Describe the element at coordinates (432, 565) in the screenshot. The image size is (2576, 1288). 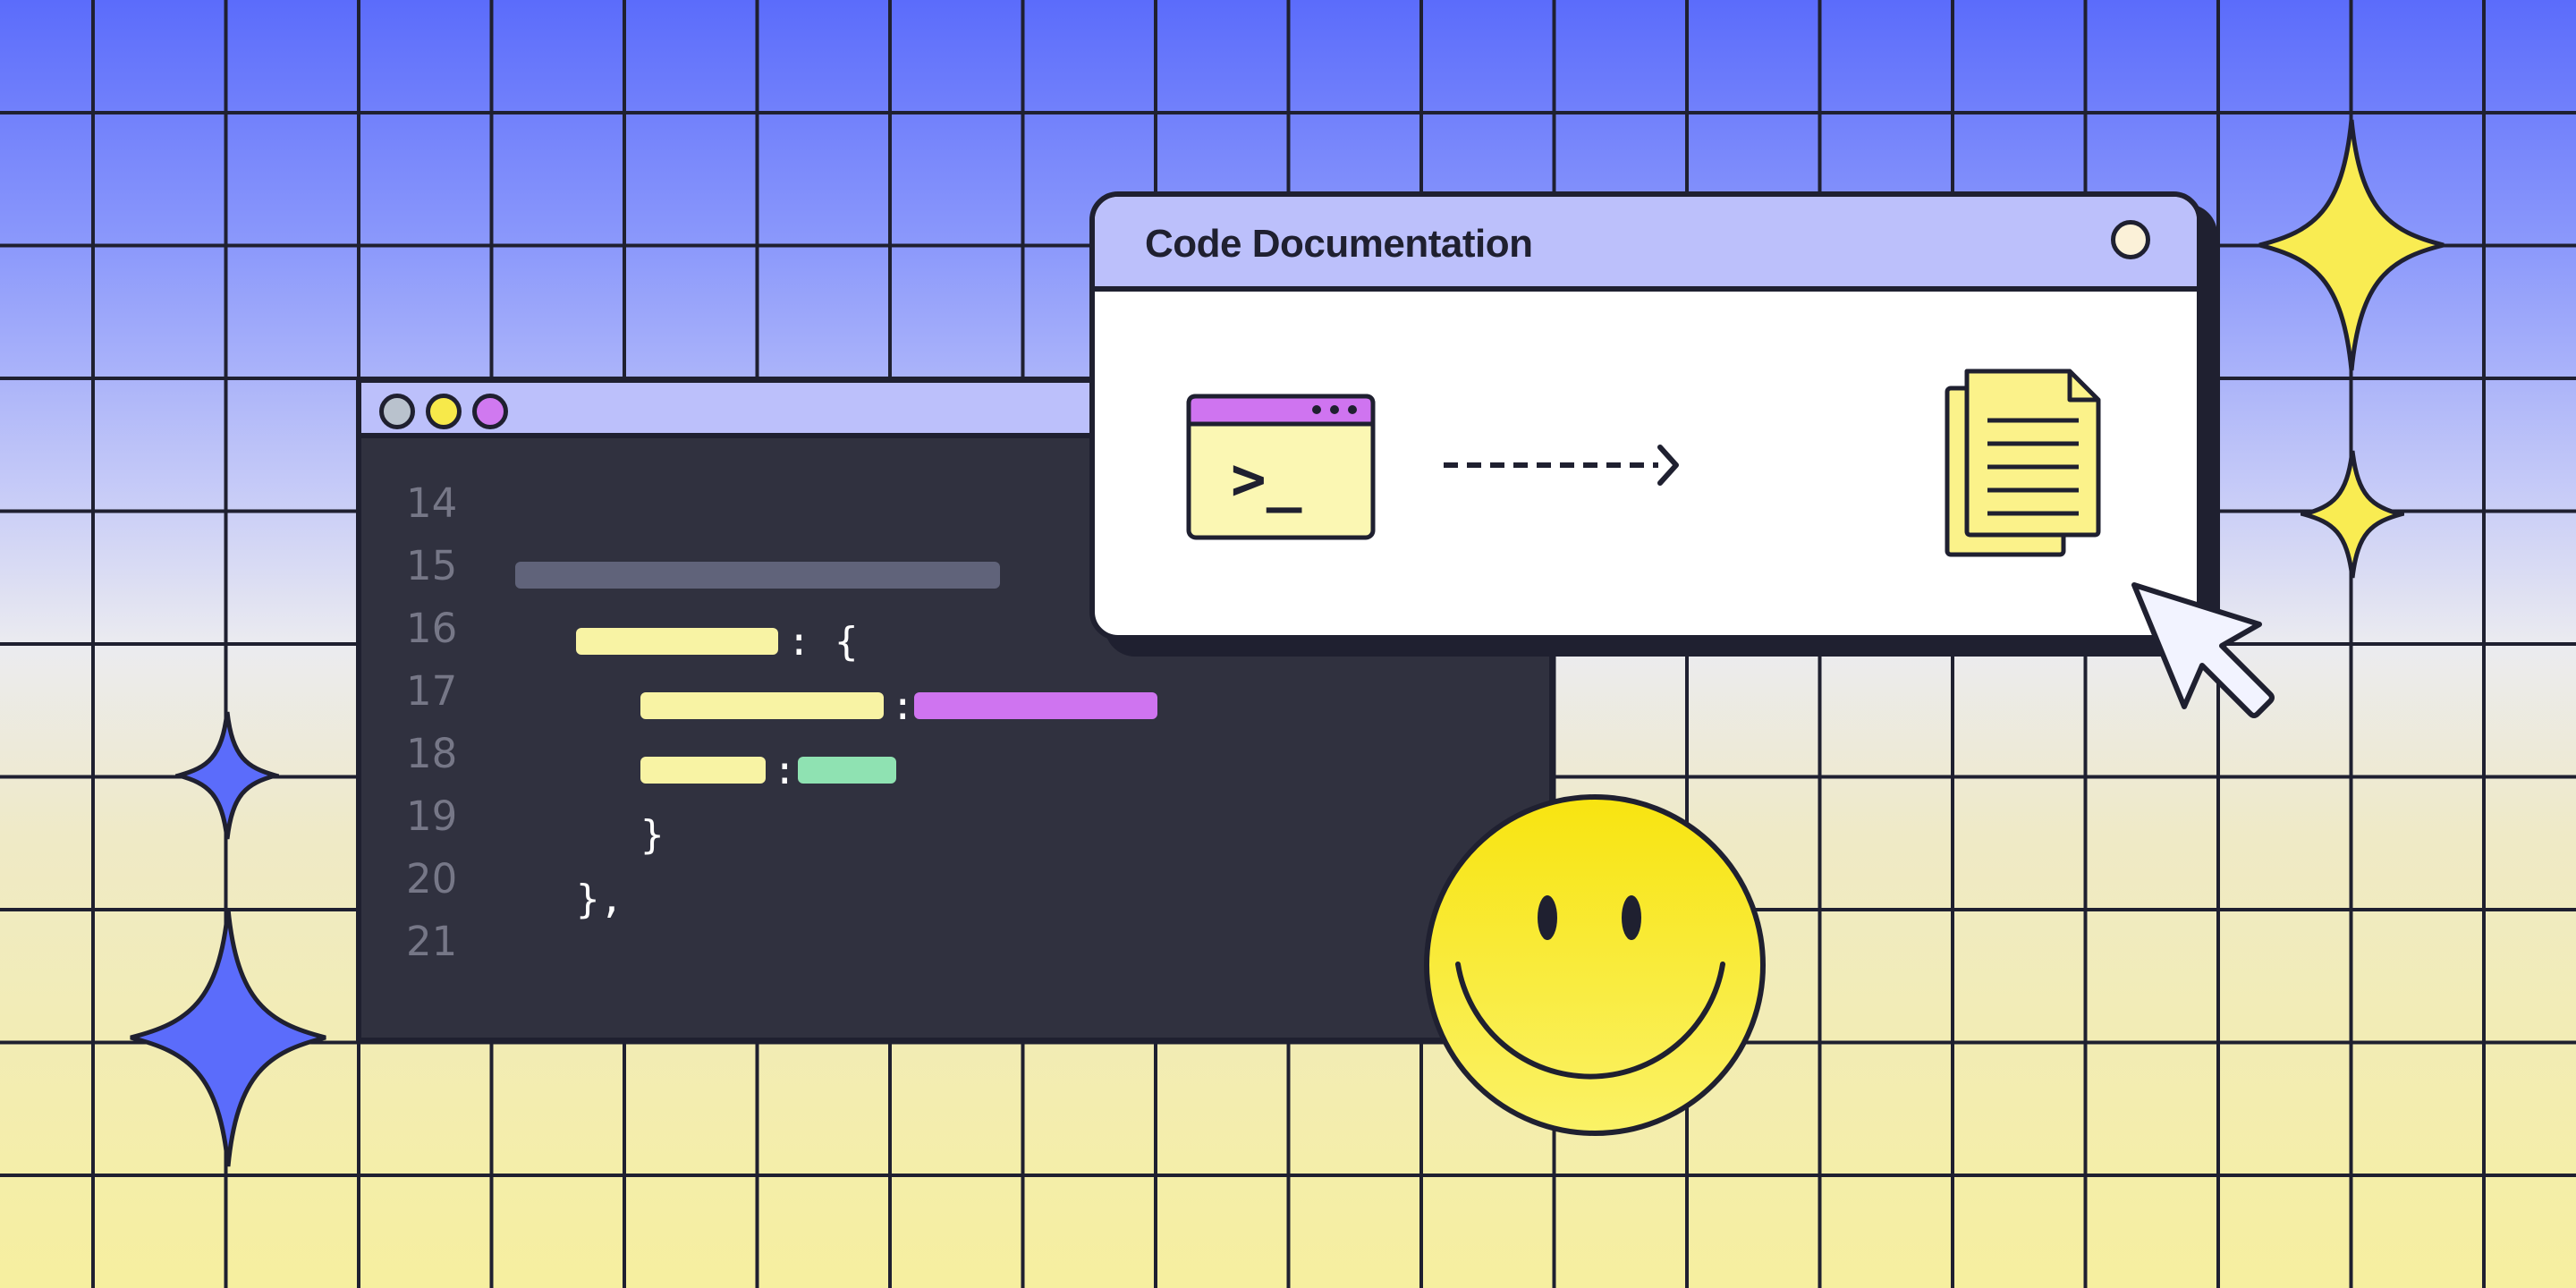
I see `line-number: 15` at that location.